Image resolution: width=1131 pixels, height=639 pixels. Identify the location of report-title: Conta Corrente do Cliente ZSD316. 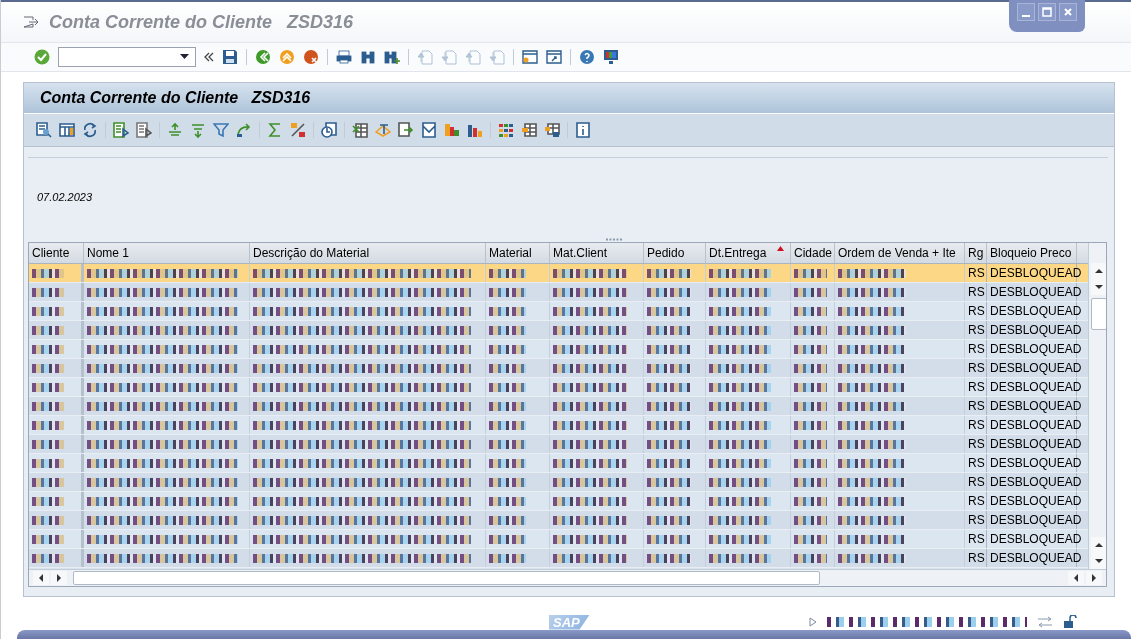
(175, 98).